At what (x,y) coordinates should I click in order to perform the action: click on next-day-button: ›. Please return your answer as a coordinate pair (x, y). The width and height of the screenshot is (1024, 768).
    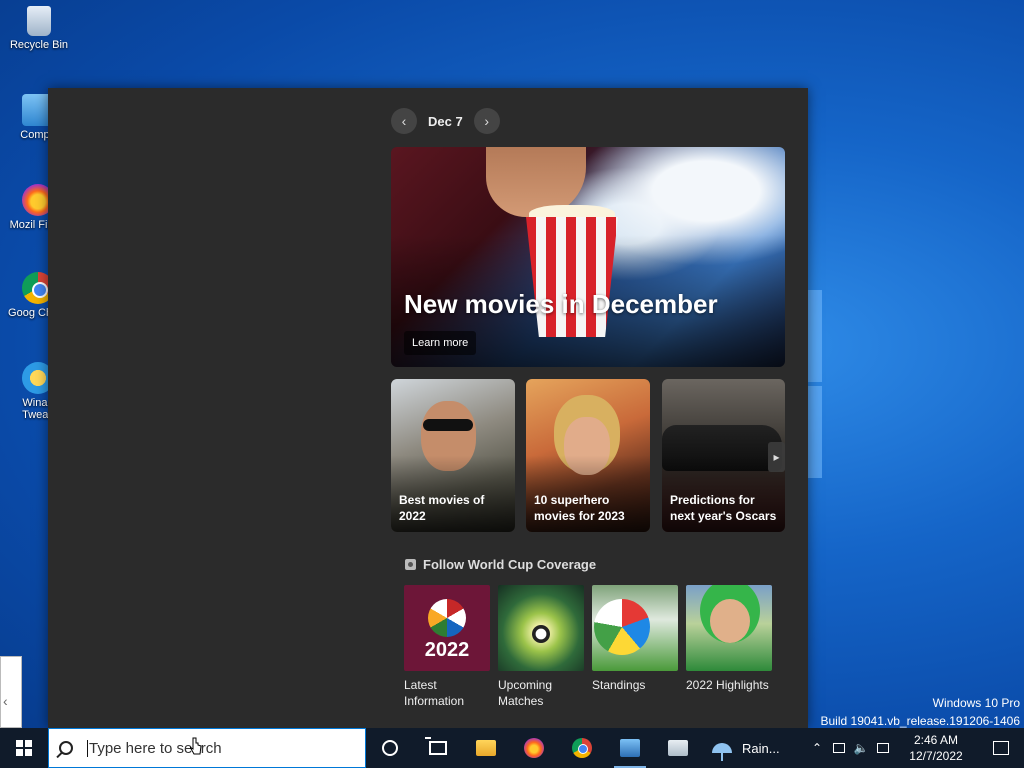
    Looking at the image, I should click on (486, 121).